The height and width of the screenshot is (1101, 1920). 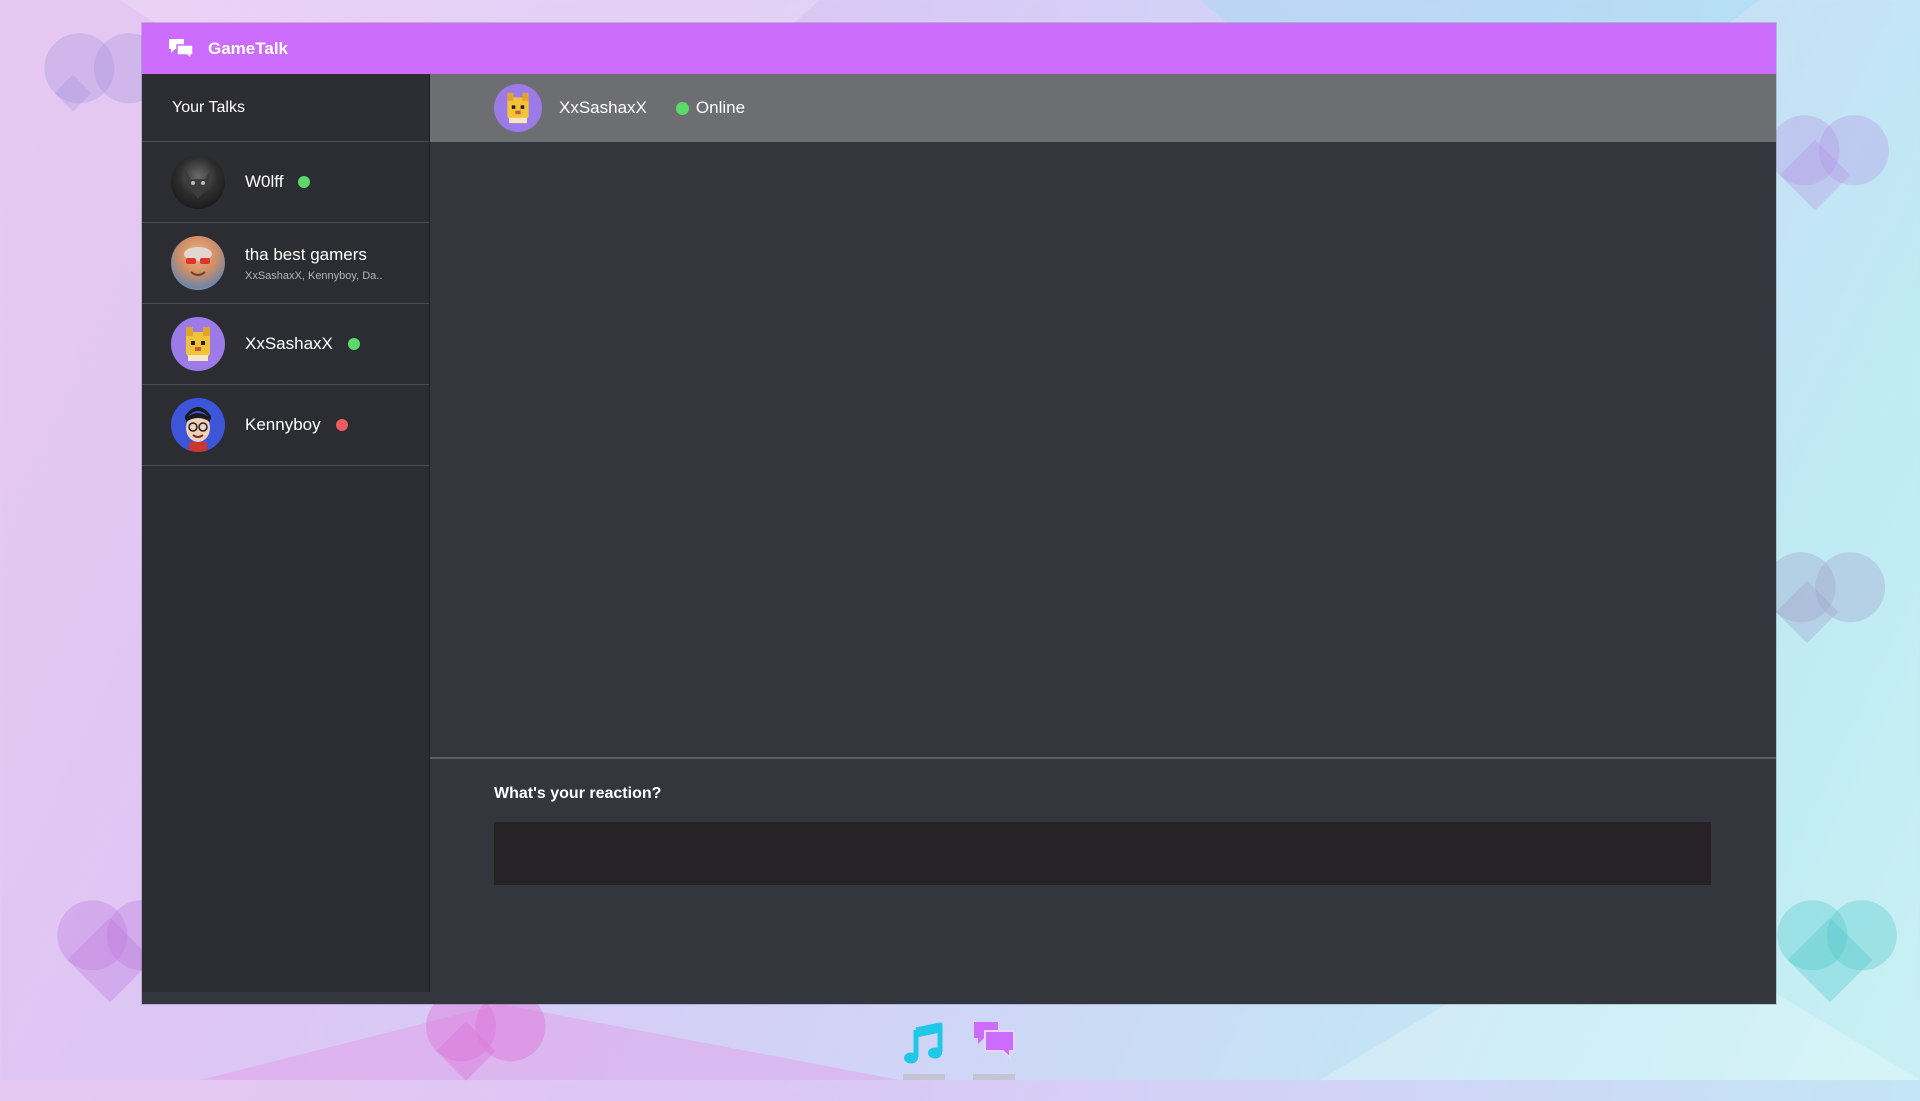 What do you see at coordinates (285, 108) in the screenshot?
I see `sidebar-header: Your Talks` at bounding box center [285, 108].